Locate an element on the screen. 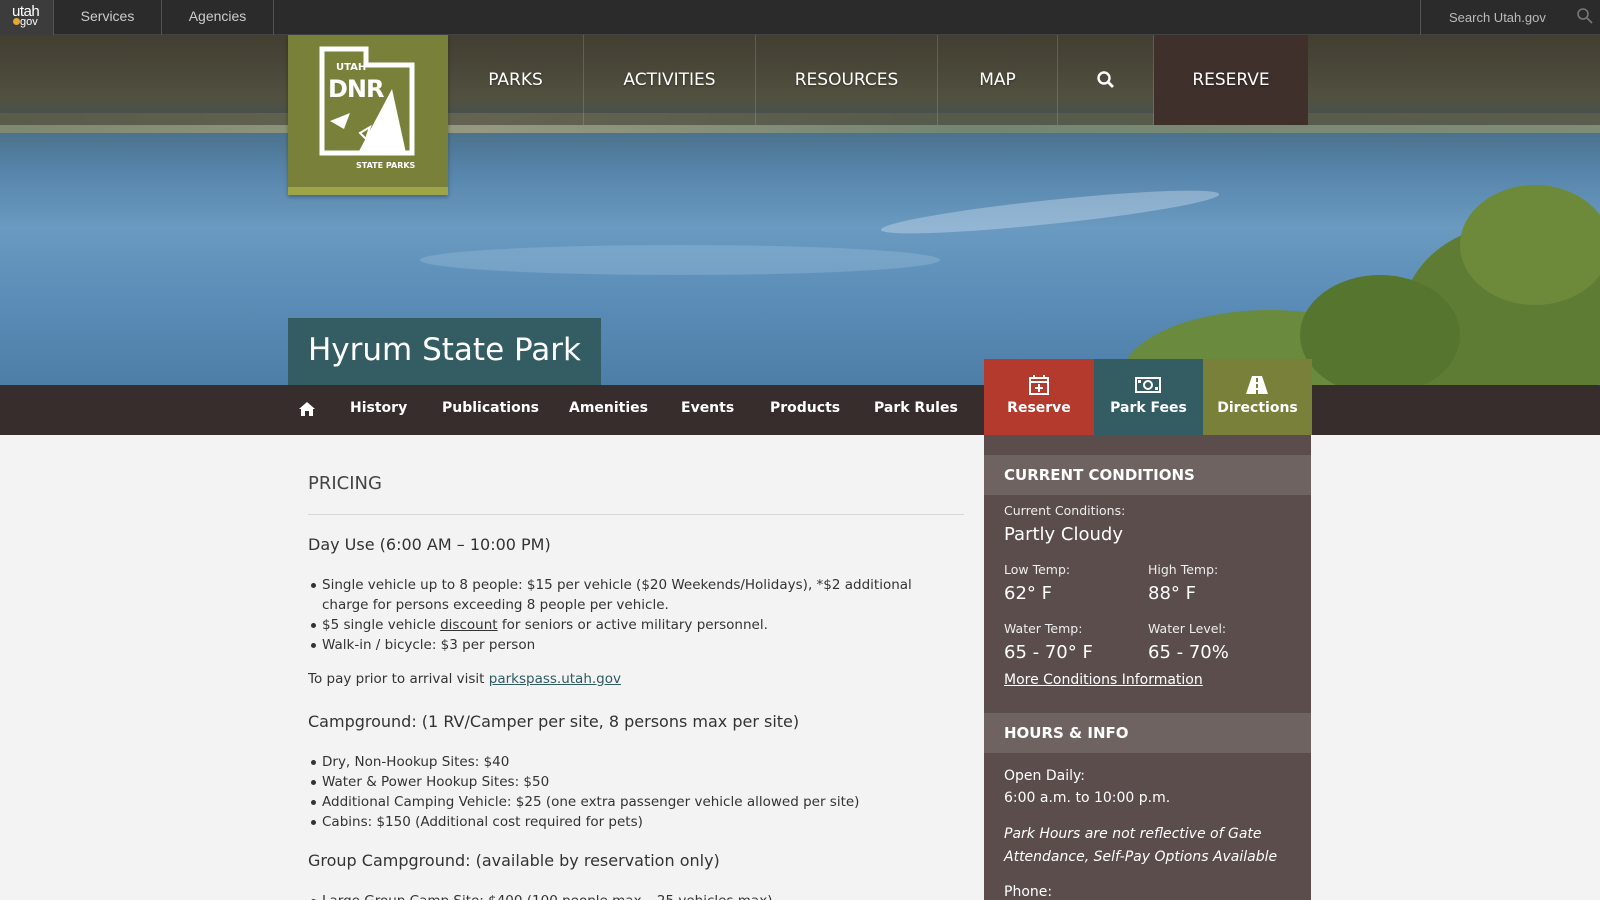 This screenshot has height=900, width=1600. high-temp-label: High Temp: is located at coordinates (1183, 569).